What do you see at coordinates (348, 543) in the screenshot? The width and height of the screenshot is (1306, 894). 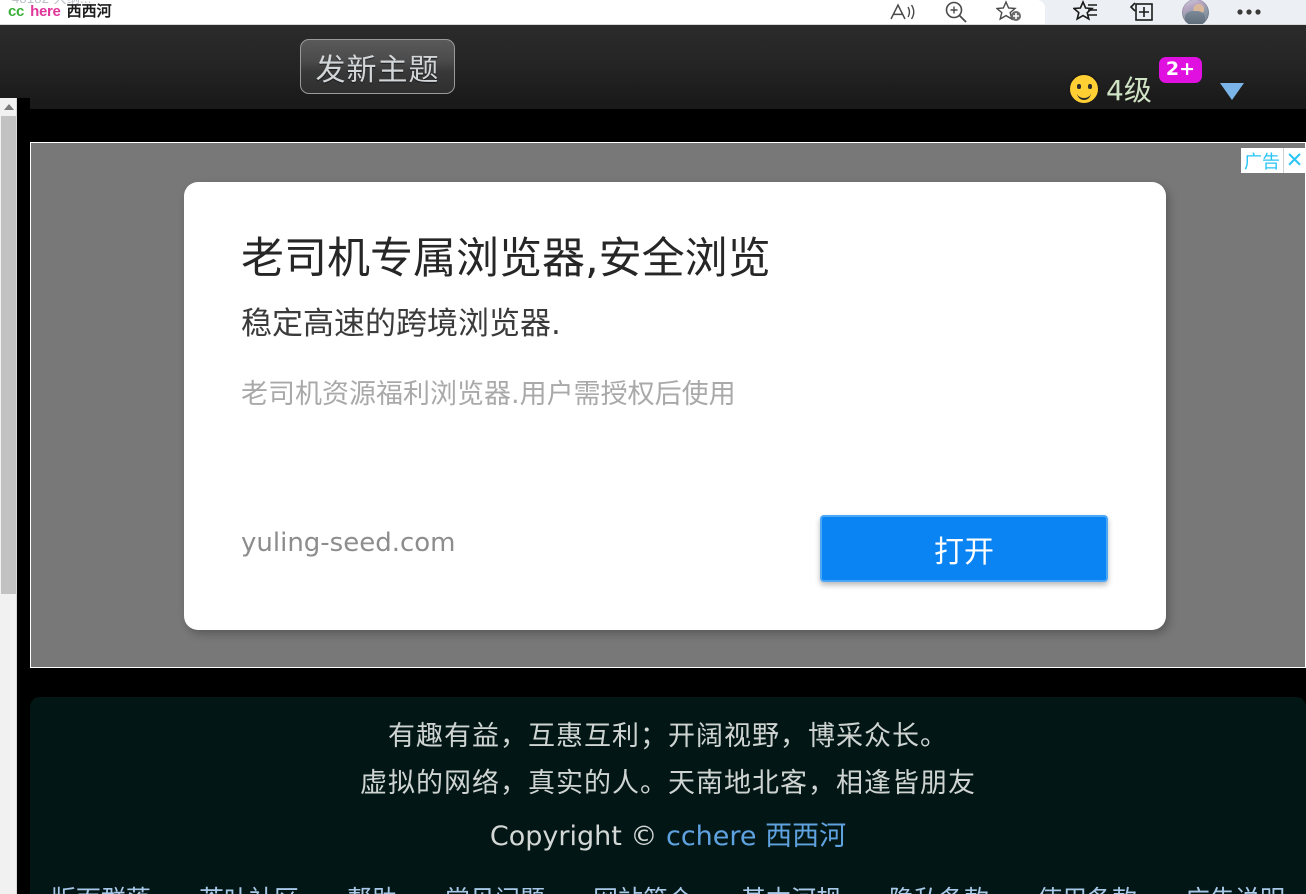 I see `ad-domain-label: yuling-seed.com` at bounding box center [348, 543].